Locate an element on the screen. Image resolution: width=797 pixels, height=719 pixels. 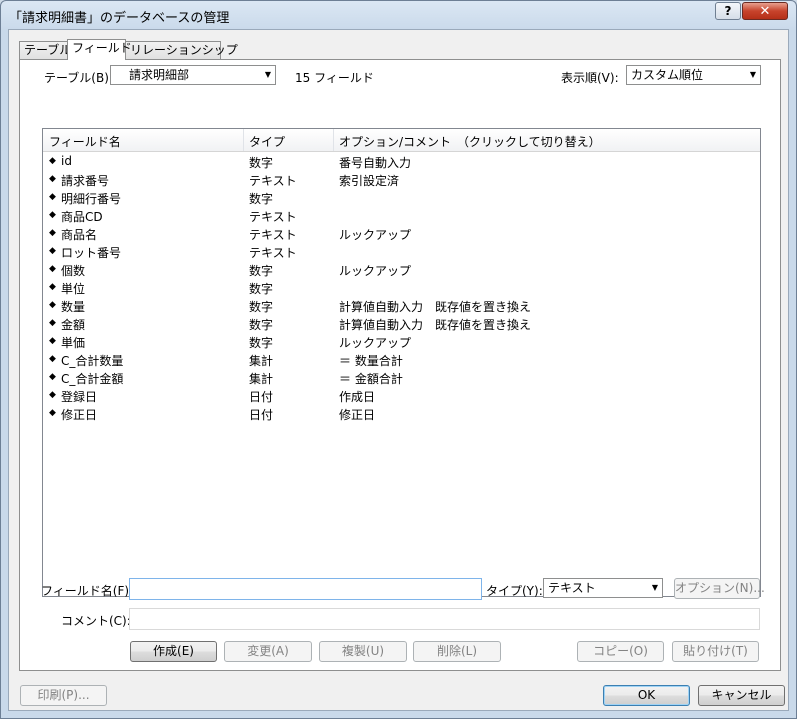
field-row: ◆ 単位 数字 is located at coordinates (401, 288).